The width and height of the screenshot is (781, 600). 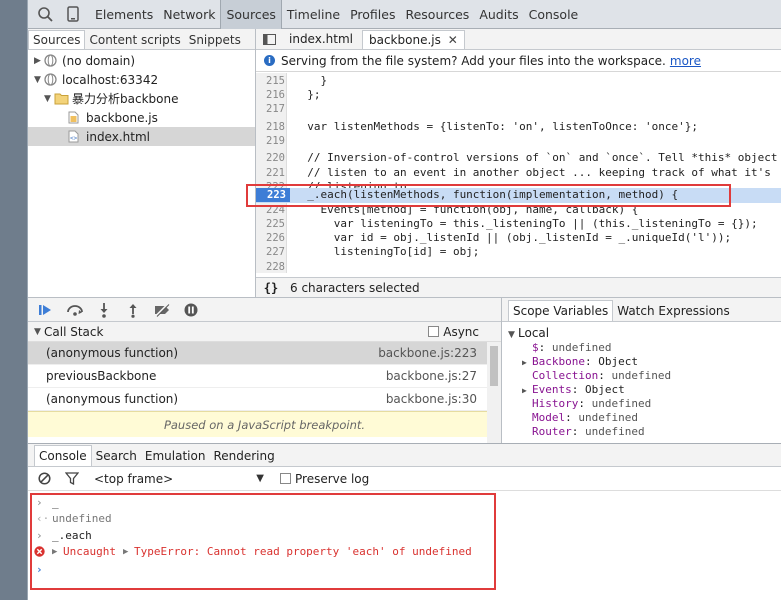 What do you see at coordinates (673, 311) in the screenshot?
I see `tab-watch-expressions: Watch Expressions` at bounding box center [673, 311].